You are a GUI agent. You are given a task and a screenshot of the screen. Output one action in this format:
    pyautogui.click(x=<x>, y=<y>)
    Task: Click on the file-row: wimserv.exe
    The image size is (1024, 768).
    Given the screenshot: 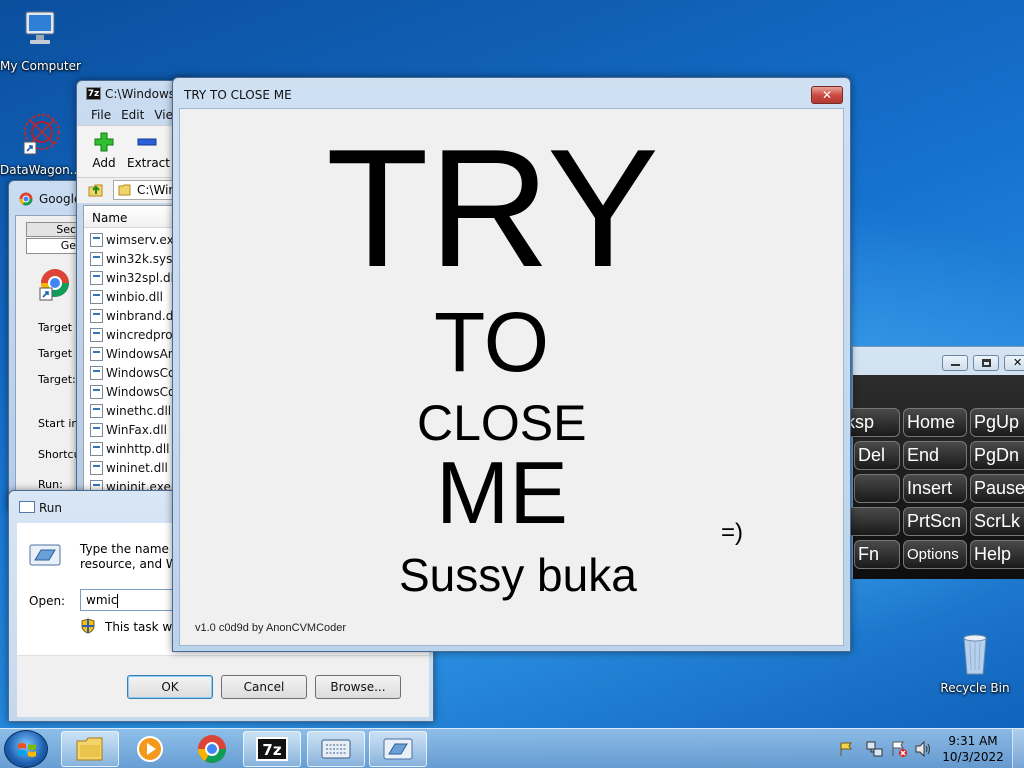 What is the action you would take?
    pyautogui.click(x=135, y=239)
    